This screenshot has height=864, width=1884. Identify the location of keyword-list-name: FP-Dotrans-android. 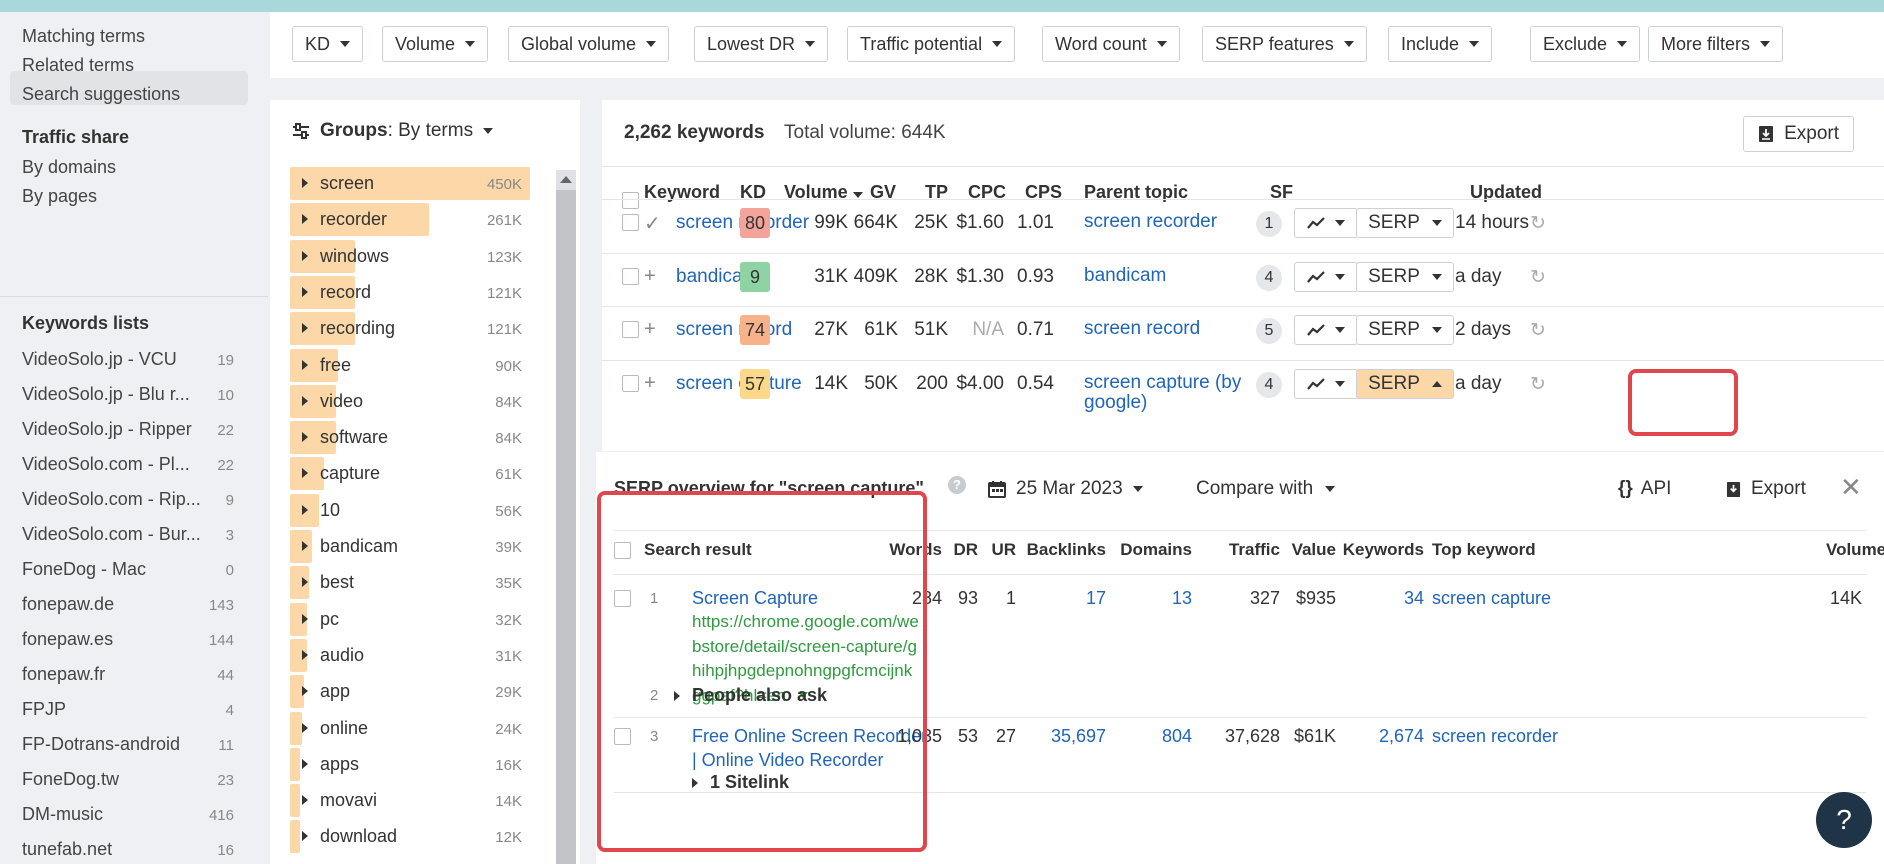
(117, 744).